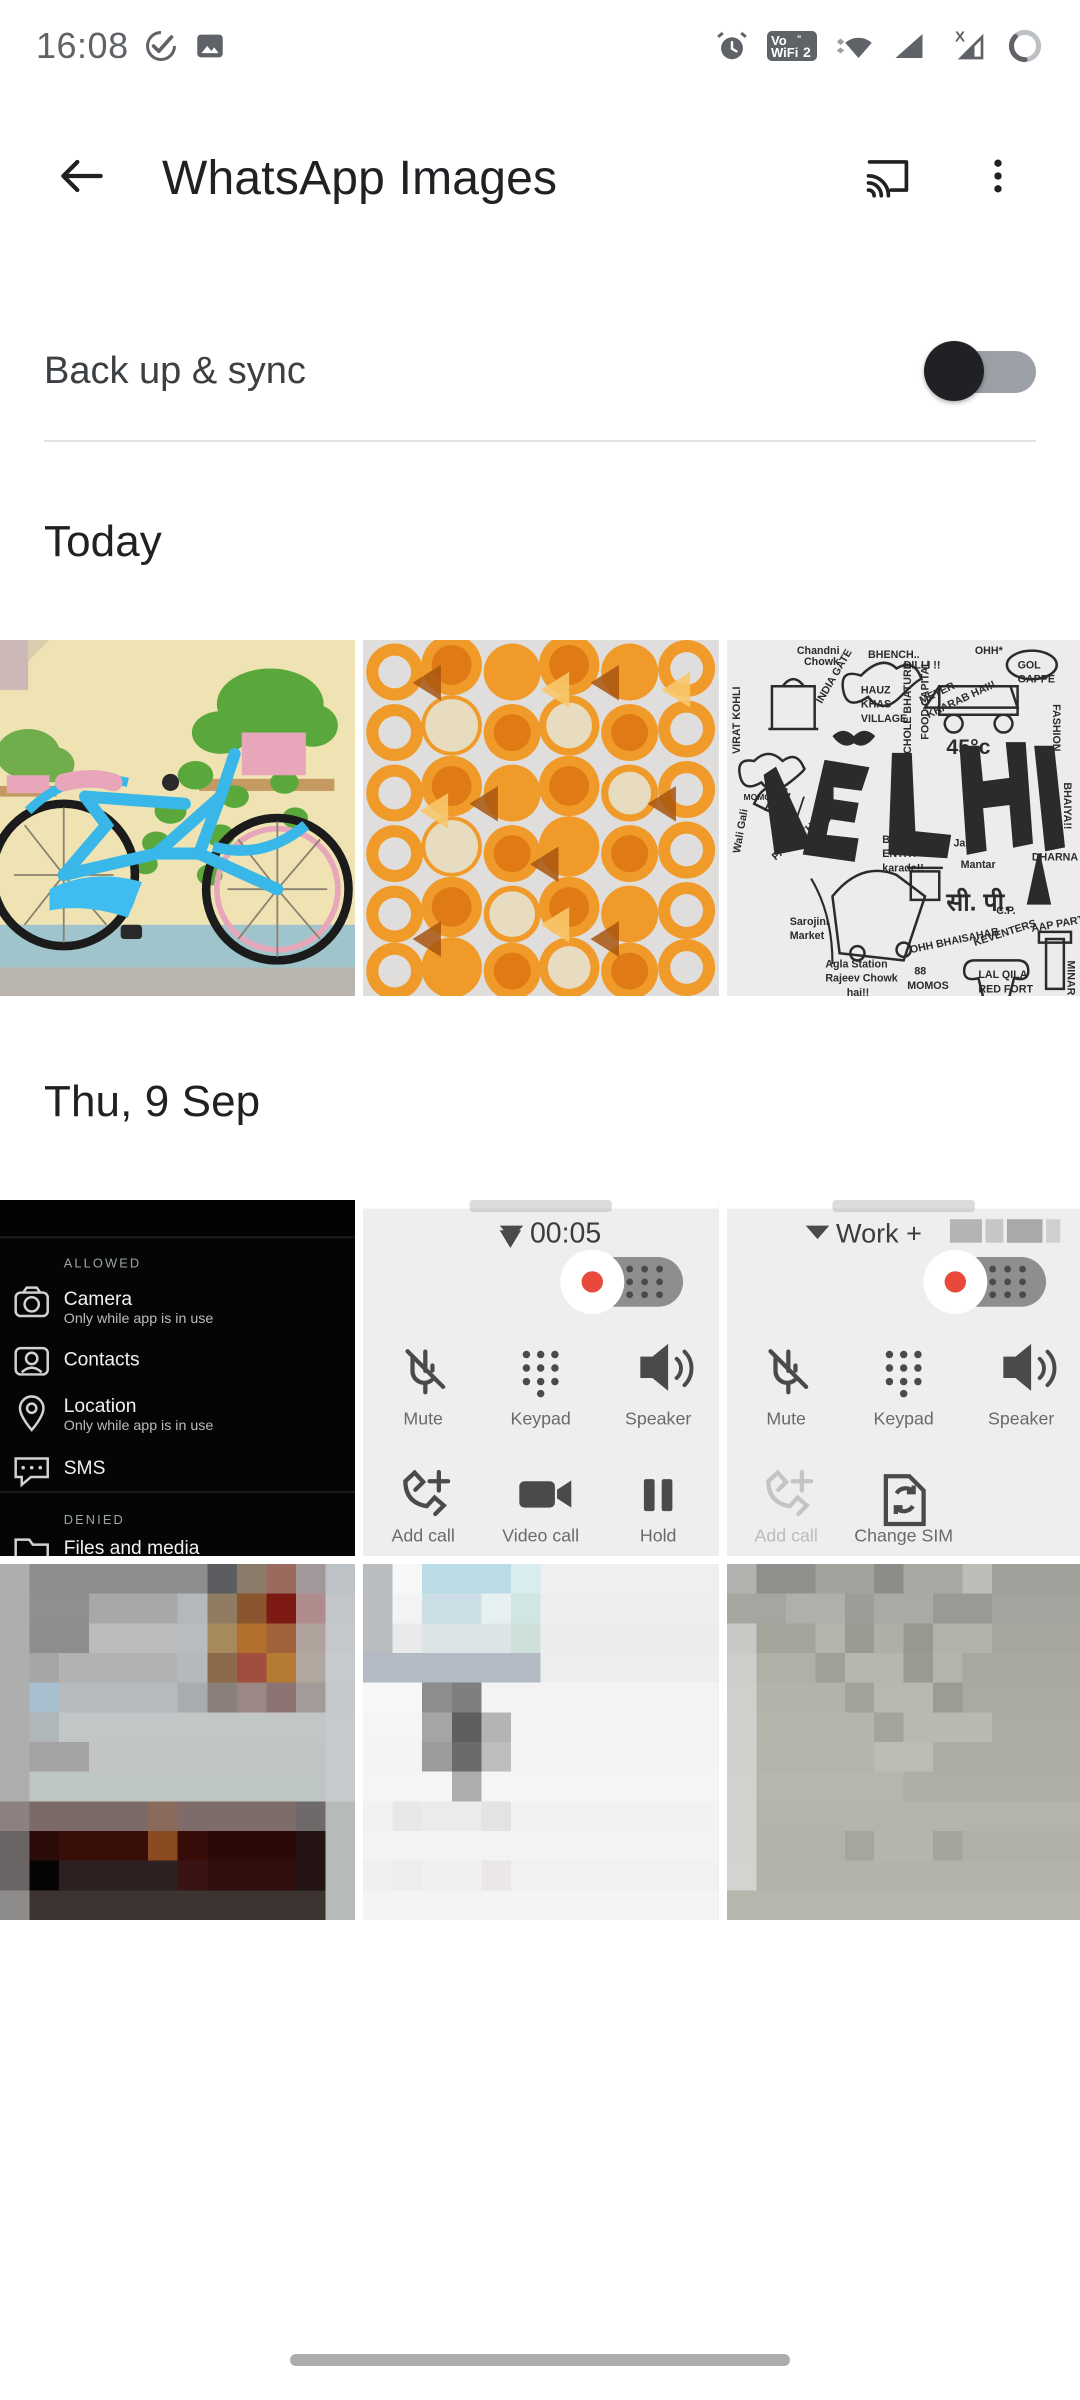 This screenshot has height=2400, width=1080. Describe the element at coordinates (1067, 805) in the screenshot. I see `svg-text: BHAIYA!!` at that location.